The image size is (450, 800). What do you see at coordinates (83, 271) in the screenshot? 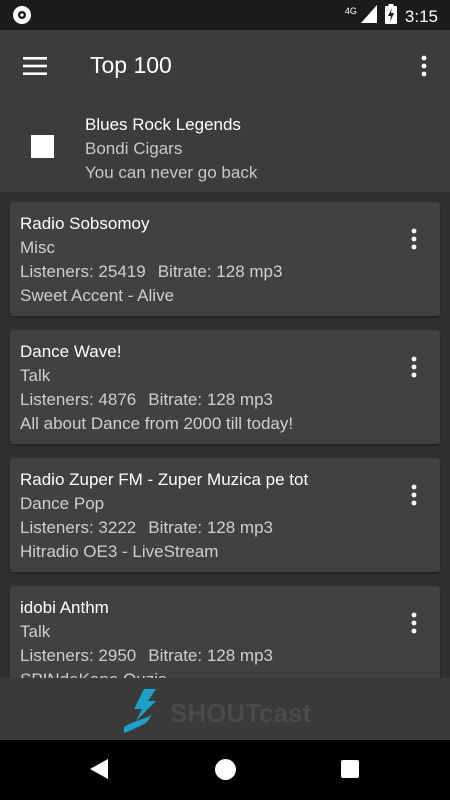
I see `station-listeners: Listeners: 25419` at bounding box center [83, 271].